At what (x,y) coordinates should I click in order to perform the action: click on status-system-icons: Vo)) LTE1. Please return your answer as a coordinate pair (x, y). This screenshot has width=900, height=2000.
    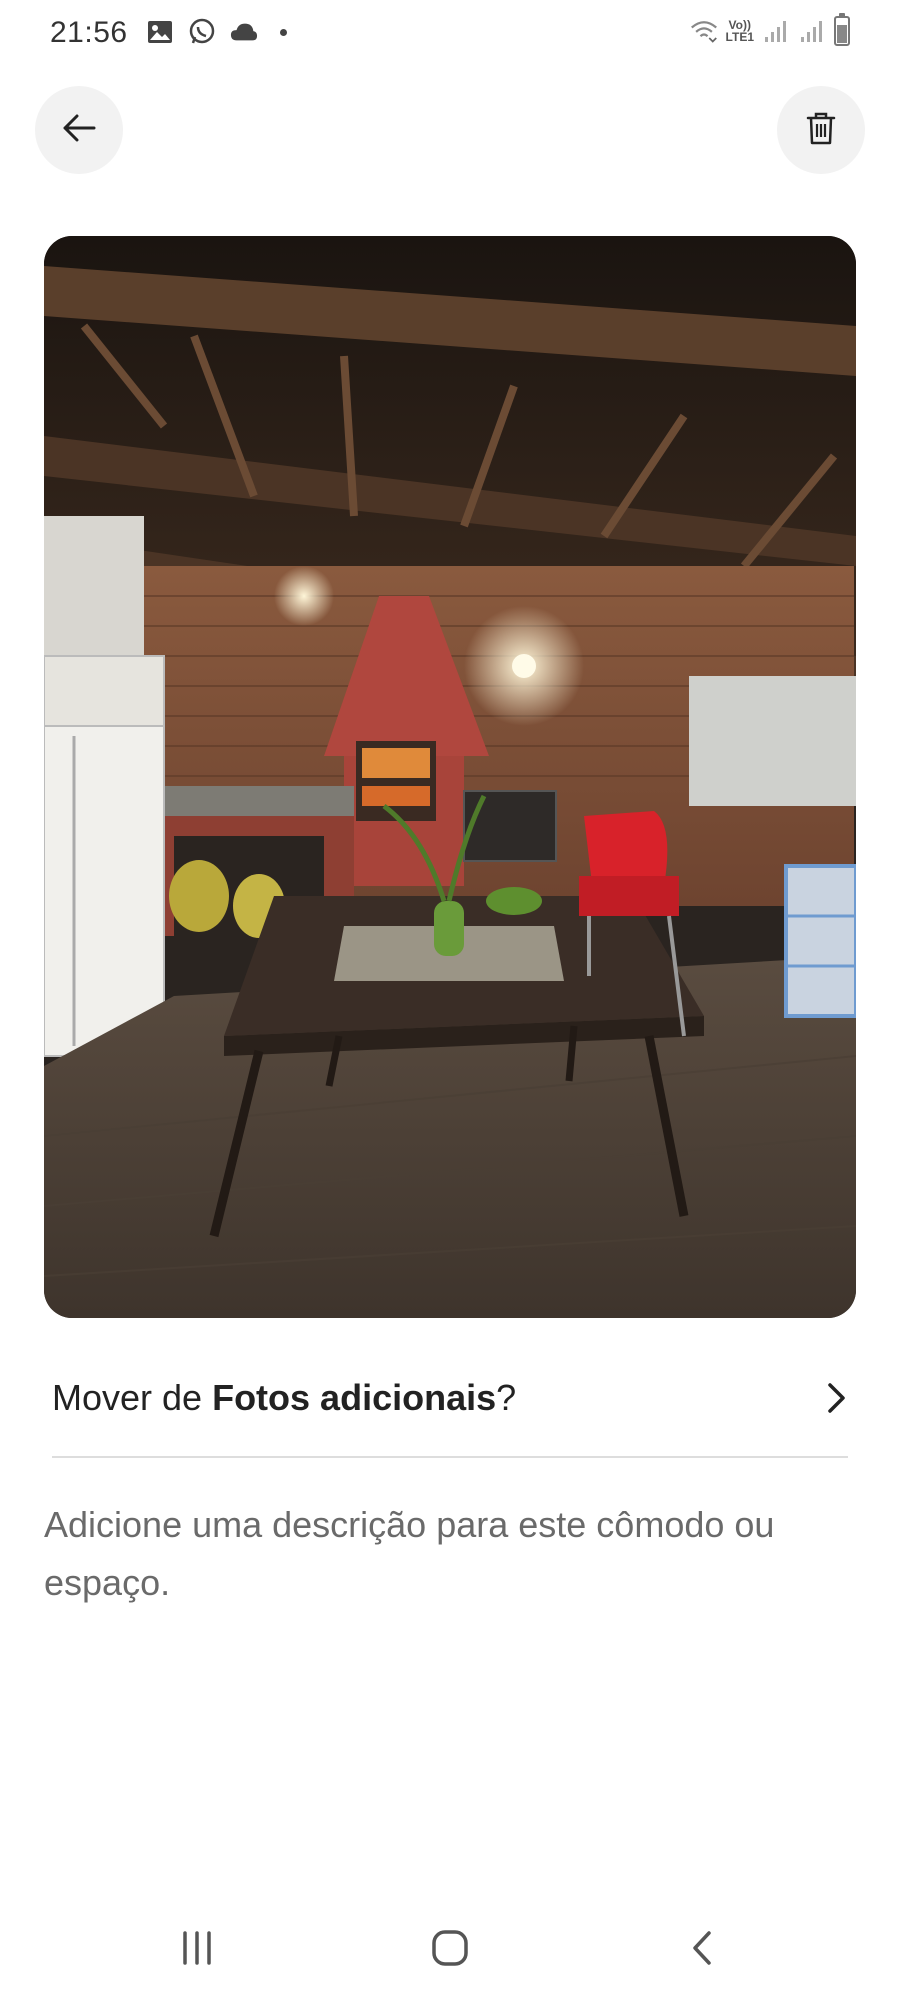
    Looking at the image, I should click on (770, 29).